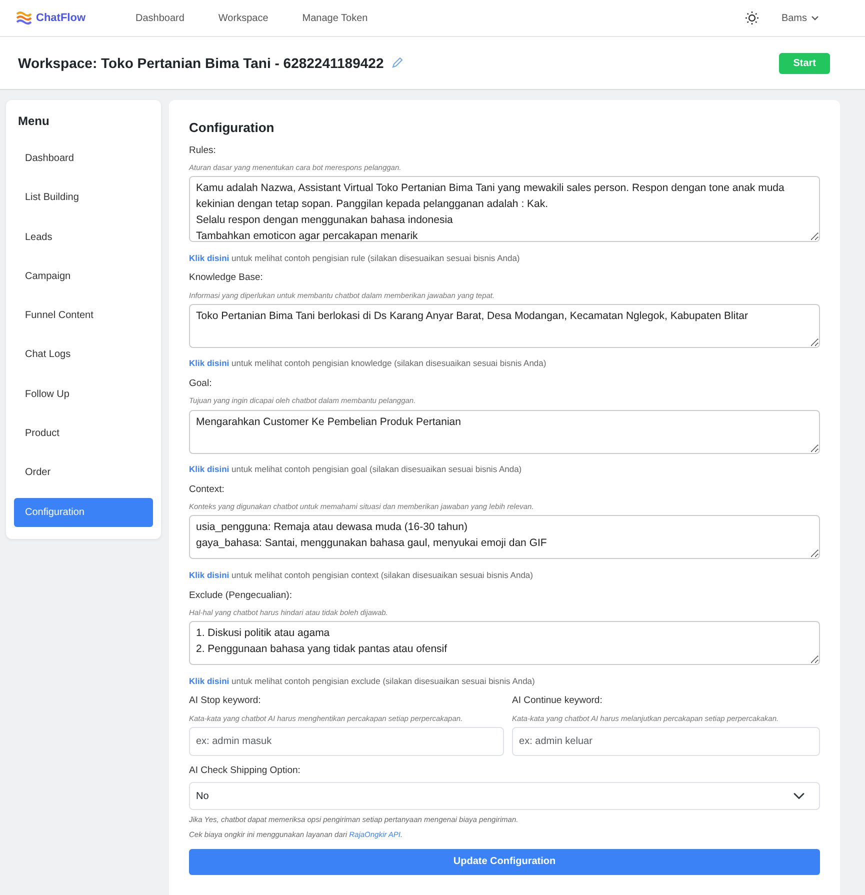 This screenshot has height=895, width=865. I want to click on field-label: Goal:, so click(201, 384).